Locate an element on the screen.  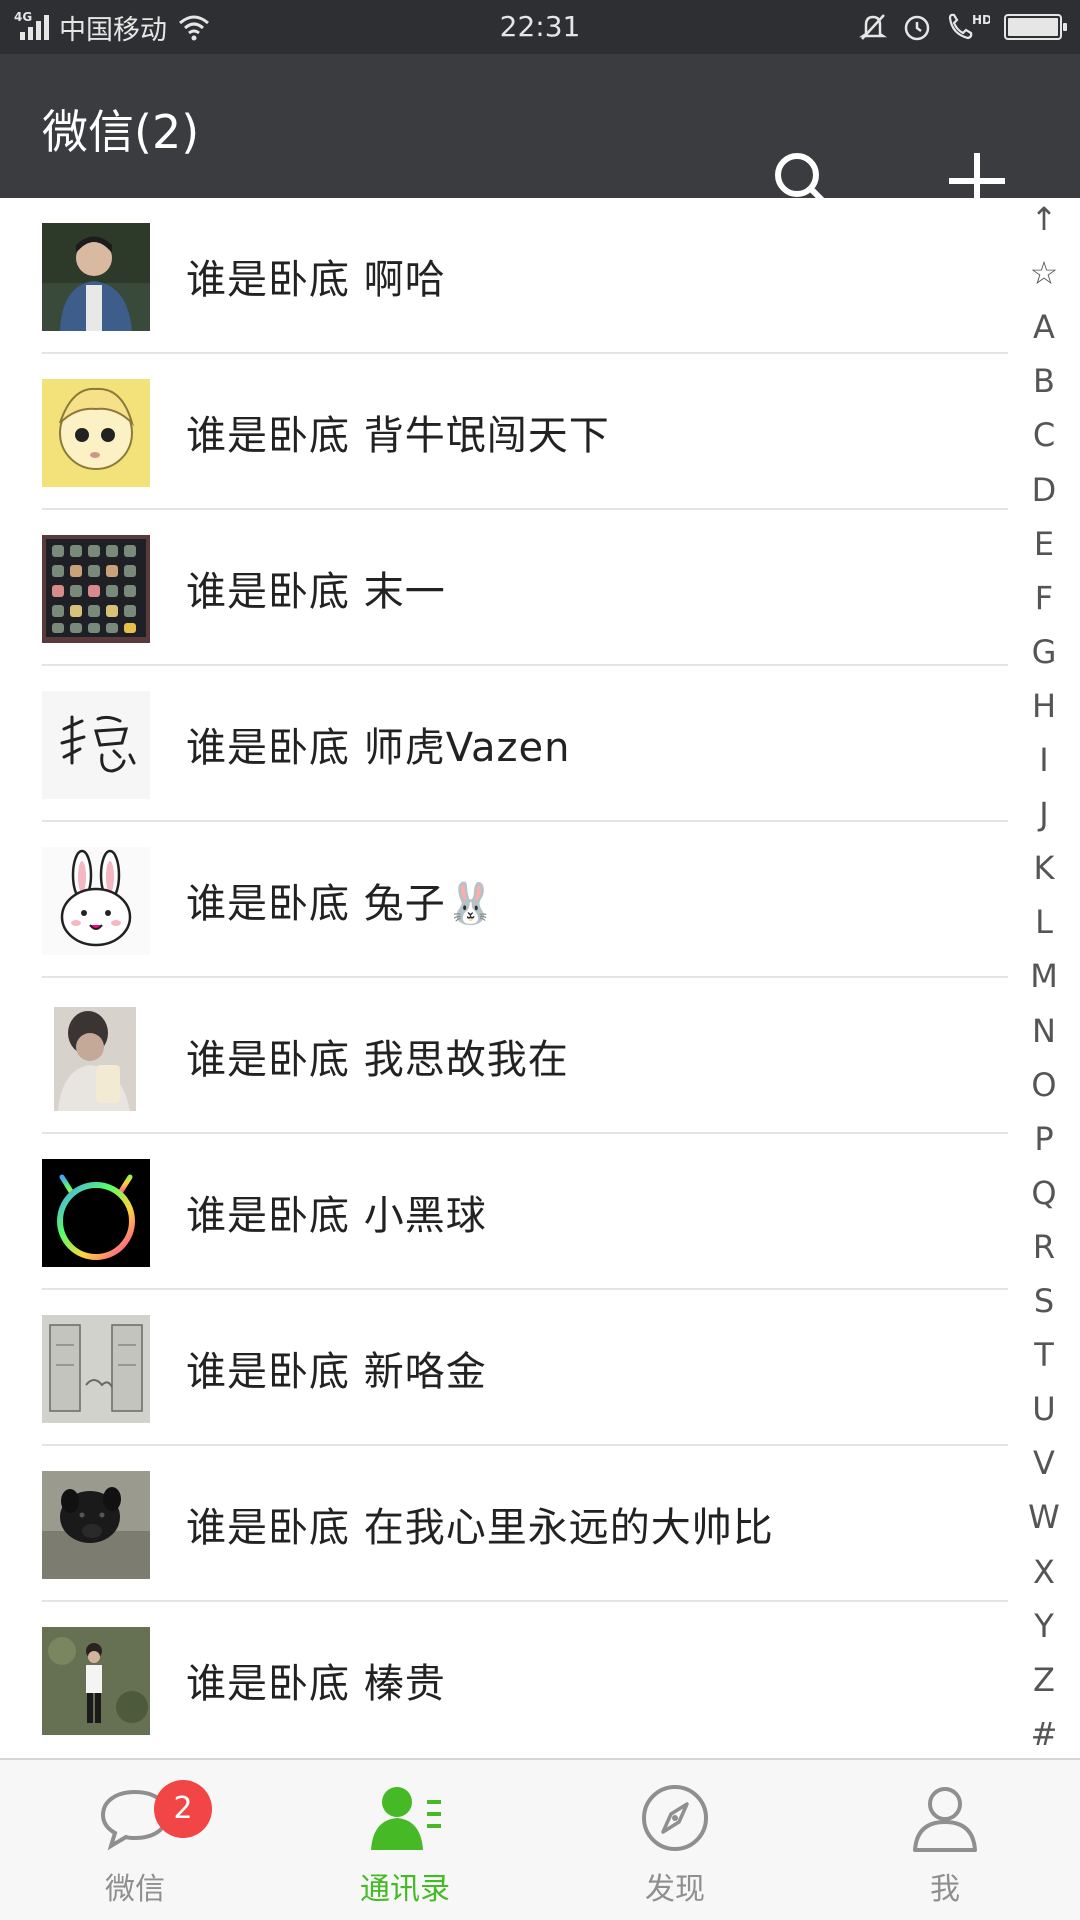
tab-me: 我 is located at coordinates (945, 1840).